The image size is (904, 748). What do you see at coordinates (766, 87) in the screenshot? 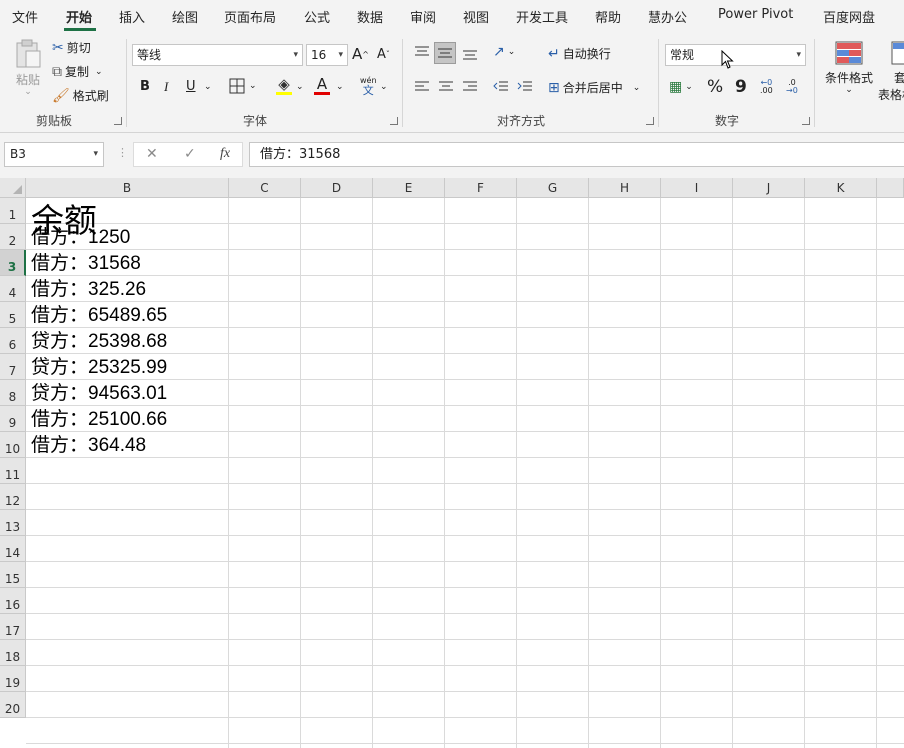
I see `increase-decimal-button: ←0 .00` at bounding box center [766, 87].